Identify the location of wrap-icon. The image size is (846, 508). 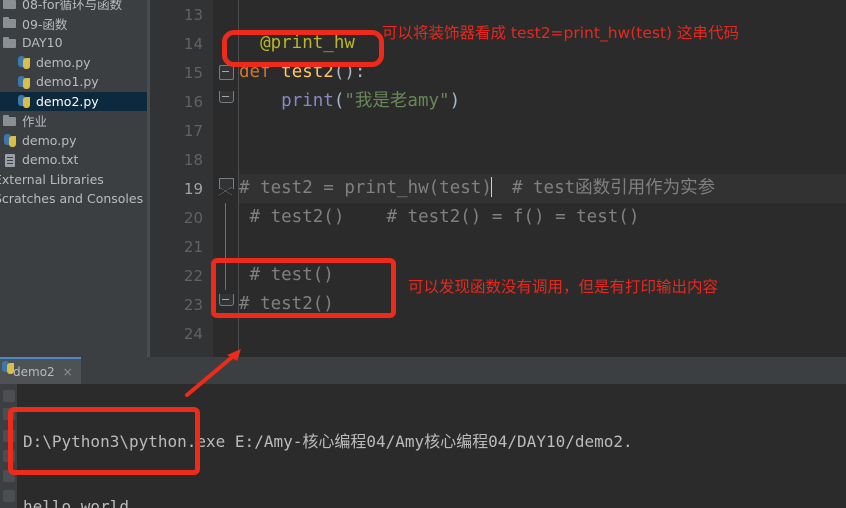
(9, 476).